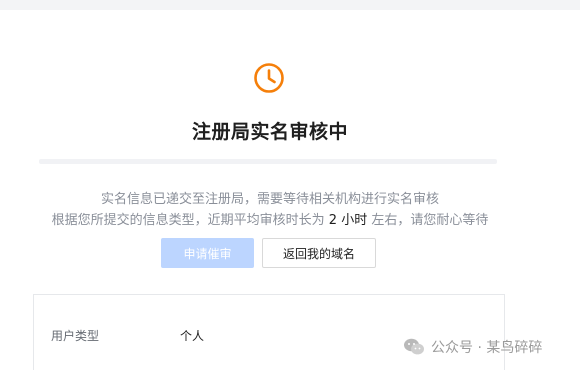  What do you see at coordinates (268, 161) in the screenshot?
I see `progress-divider` at bounding box center [268, 161].